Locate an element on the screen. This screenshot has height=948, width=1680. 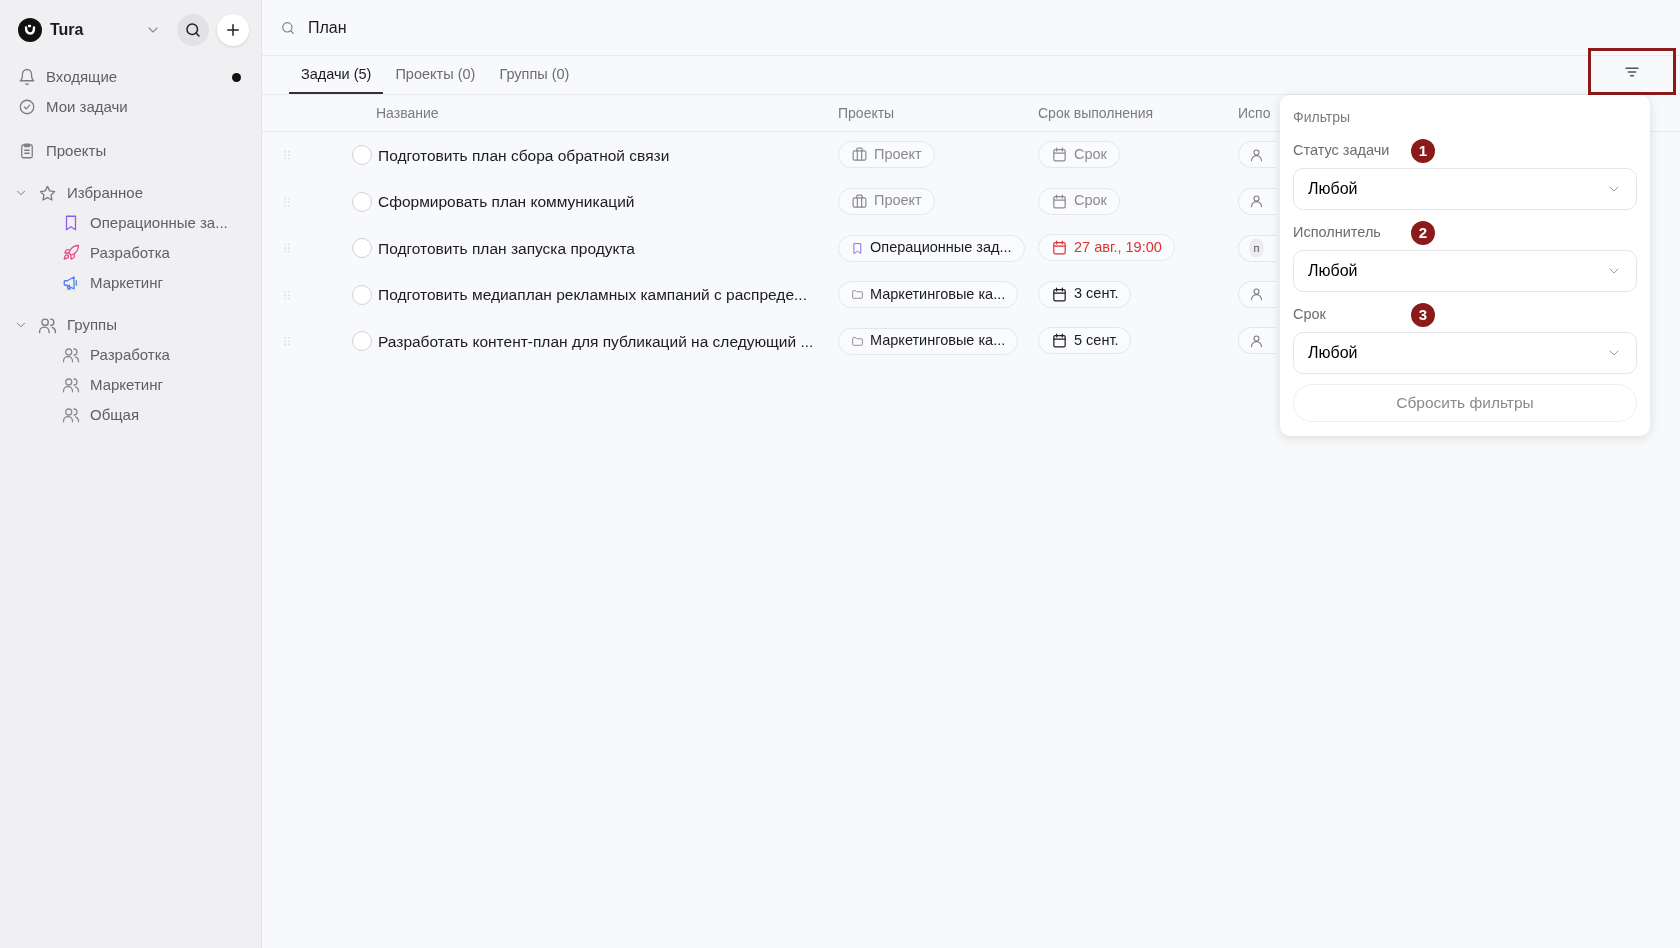
sidebar-item: Мои задачи is located at coordinates (130, 107).